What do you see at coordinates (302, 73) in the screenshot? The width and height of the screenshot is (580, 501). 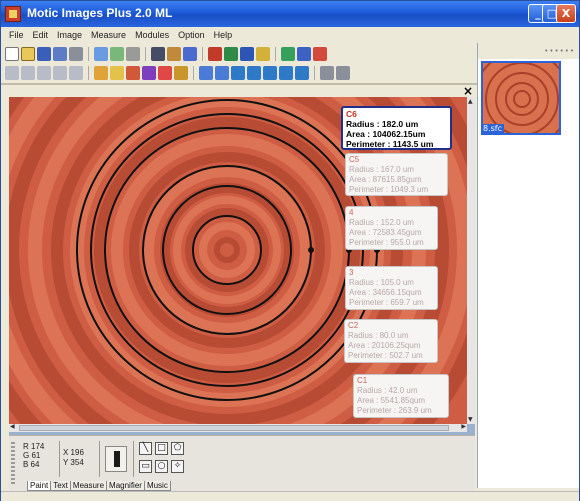 I see `flip-icon` at bounding box center [302, 73].